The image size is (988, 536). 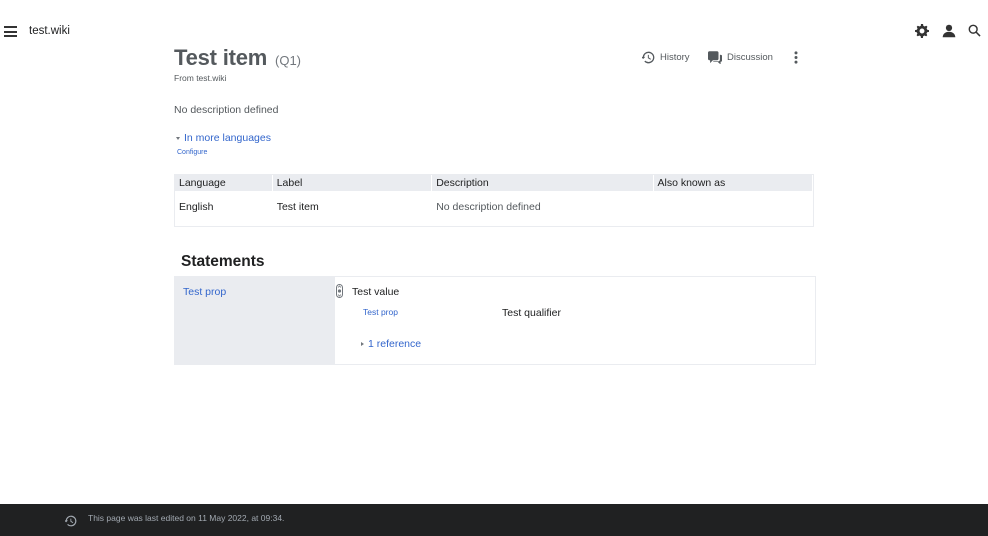 I want to click on more-vertical-icon, so click(x=796, y=57).